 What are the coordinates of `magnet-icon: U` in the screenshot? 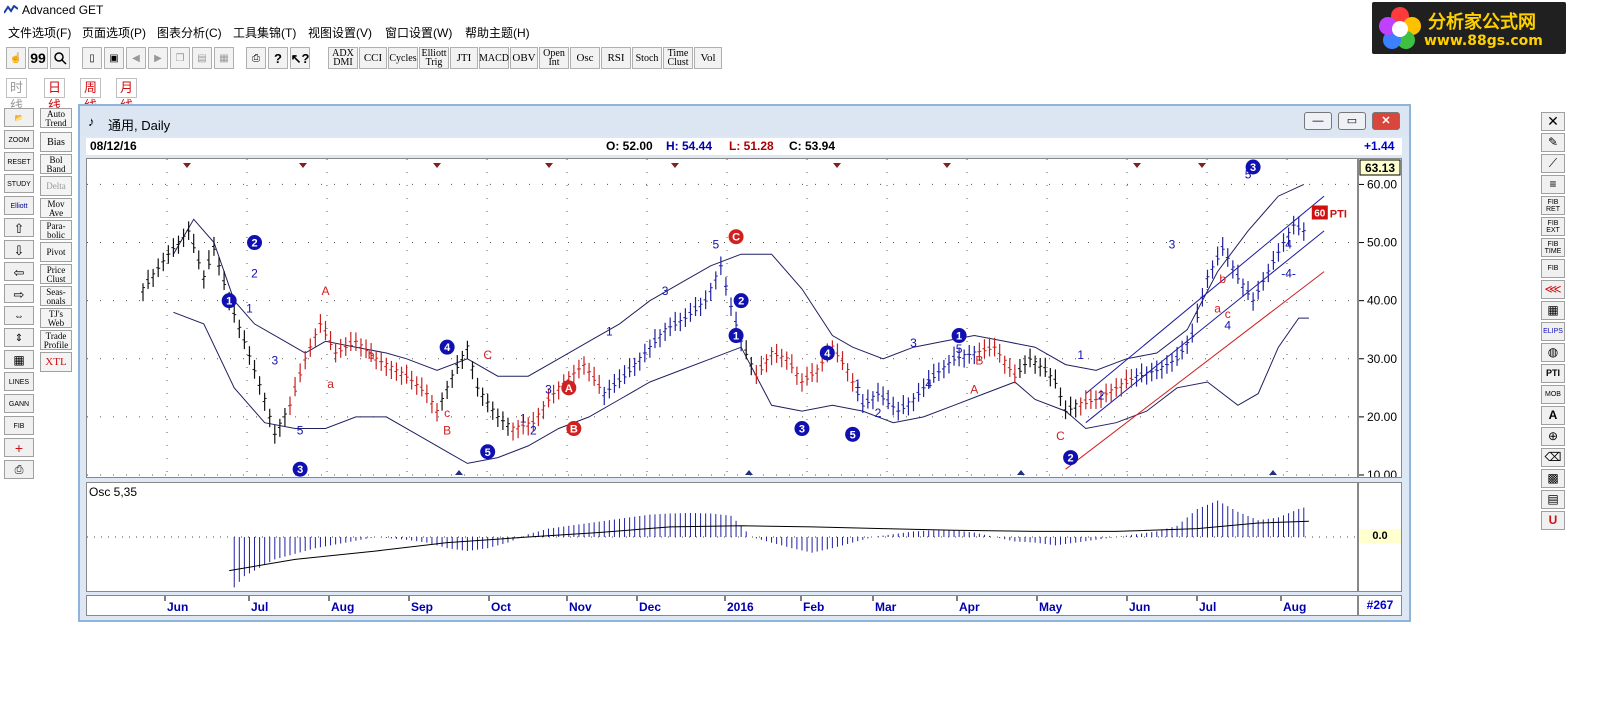 It's located at (1553, 520).